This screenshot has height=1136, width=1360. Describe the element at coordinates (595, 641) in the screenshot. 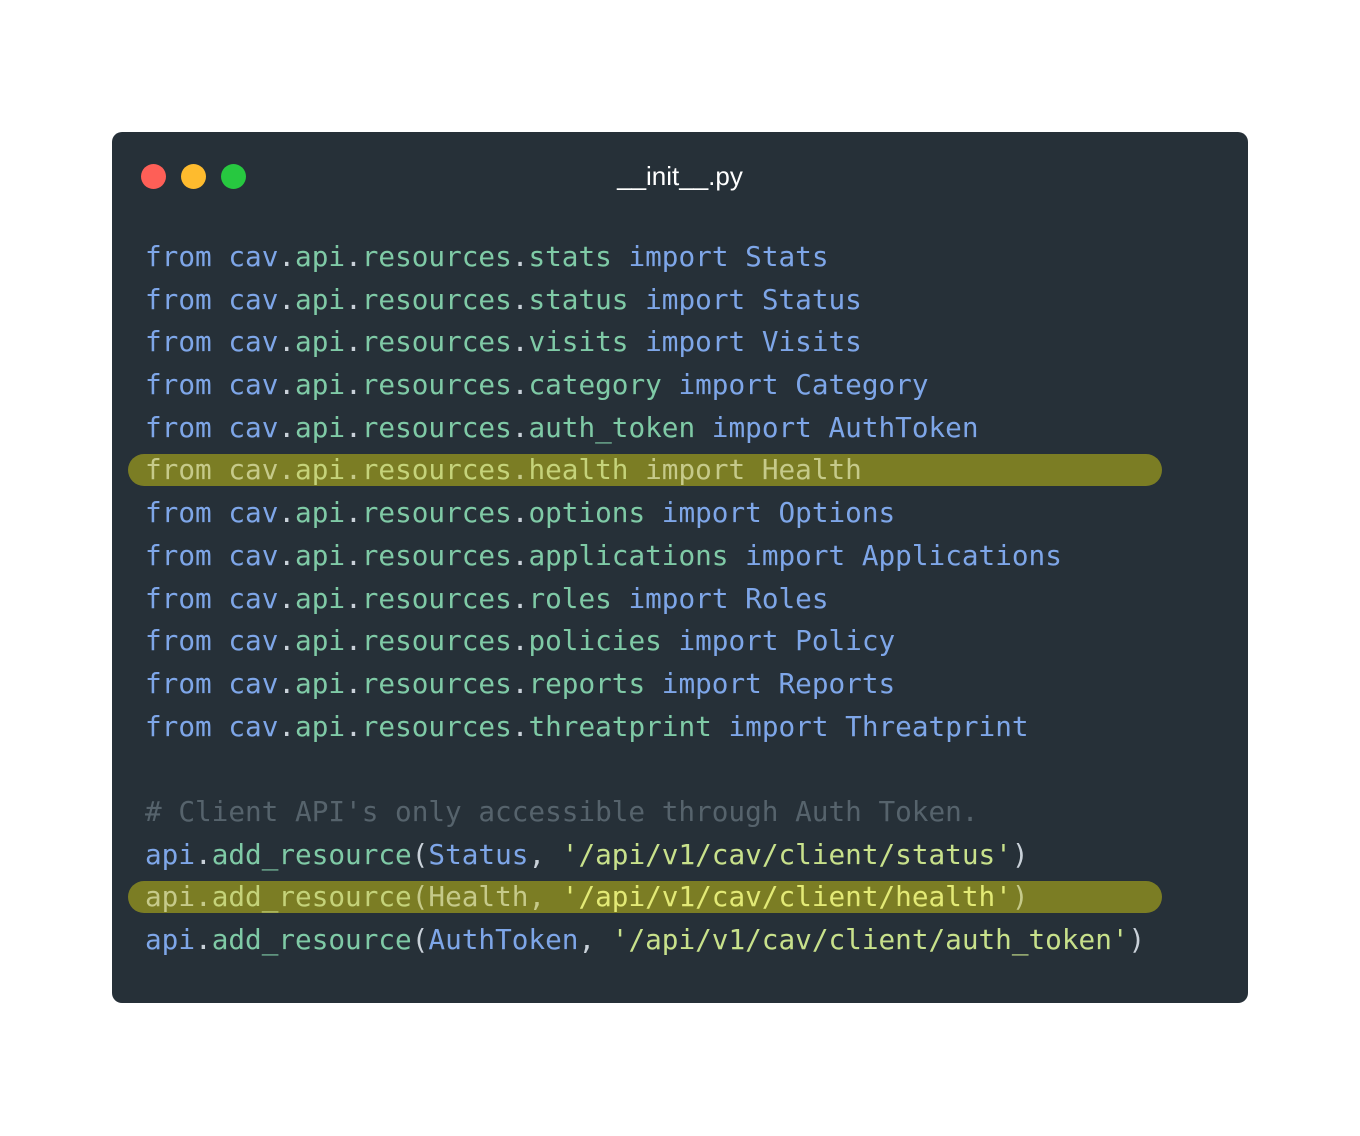

I see `module-name: policies` at that location.